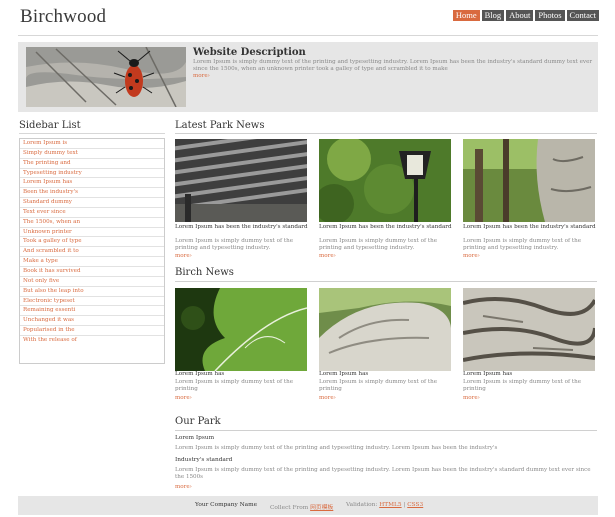 This screenshot has height=517, width=615. What do you see at coordinates (241, 180) in the screenshot?
I see `bench-photo` at bounding box center [241, 180].